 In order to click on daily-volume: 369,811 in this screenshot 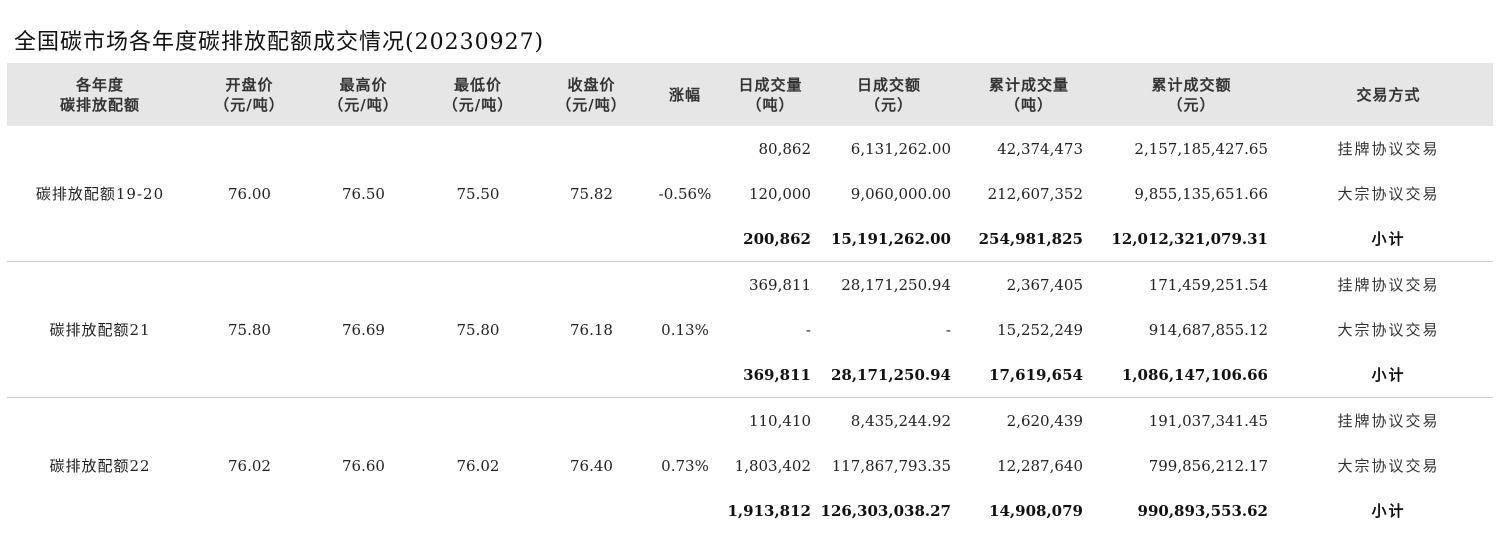, I will do `click(770, 284)`.